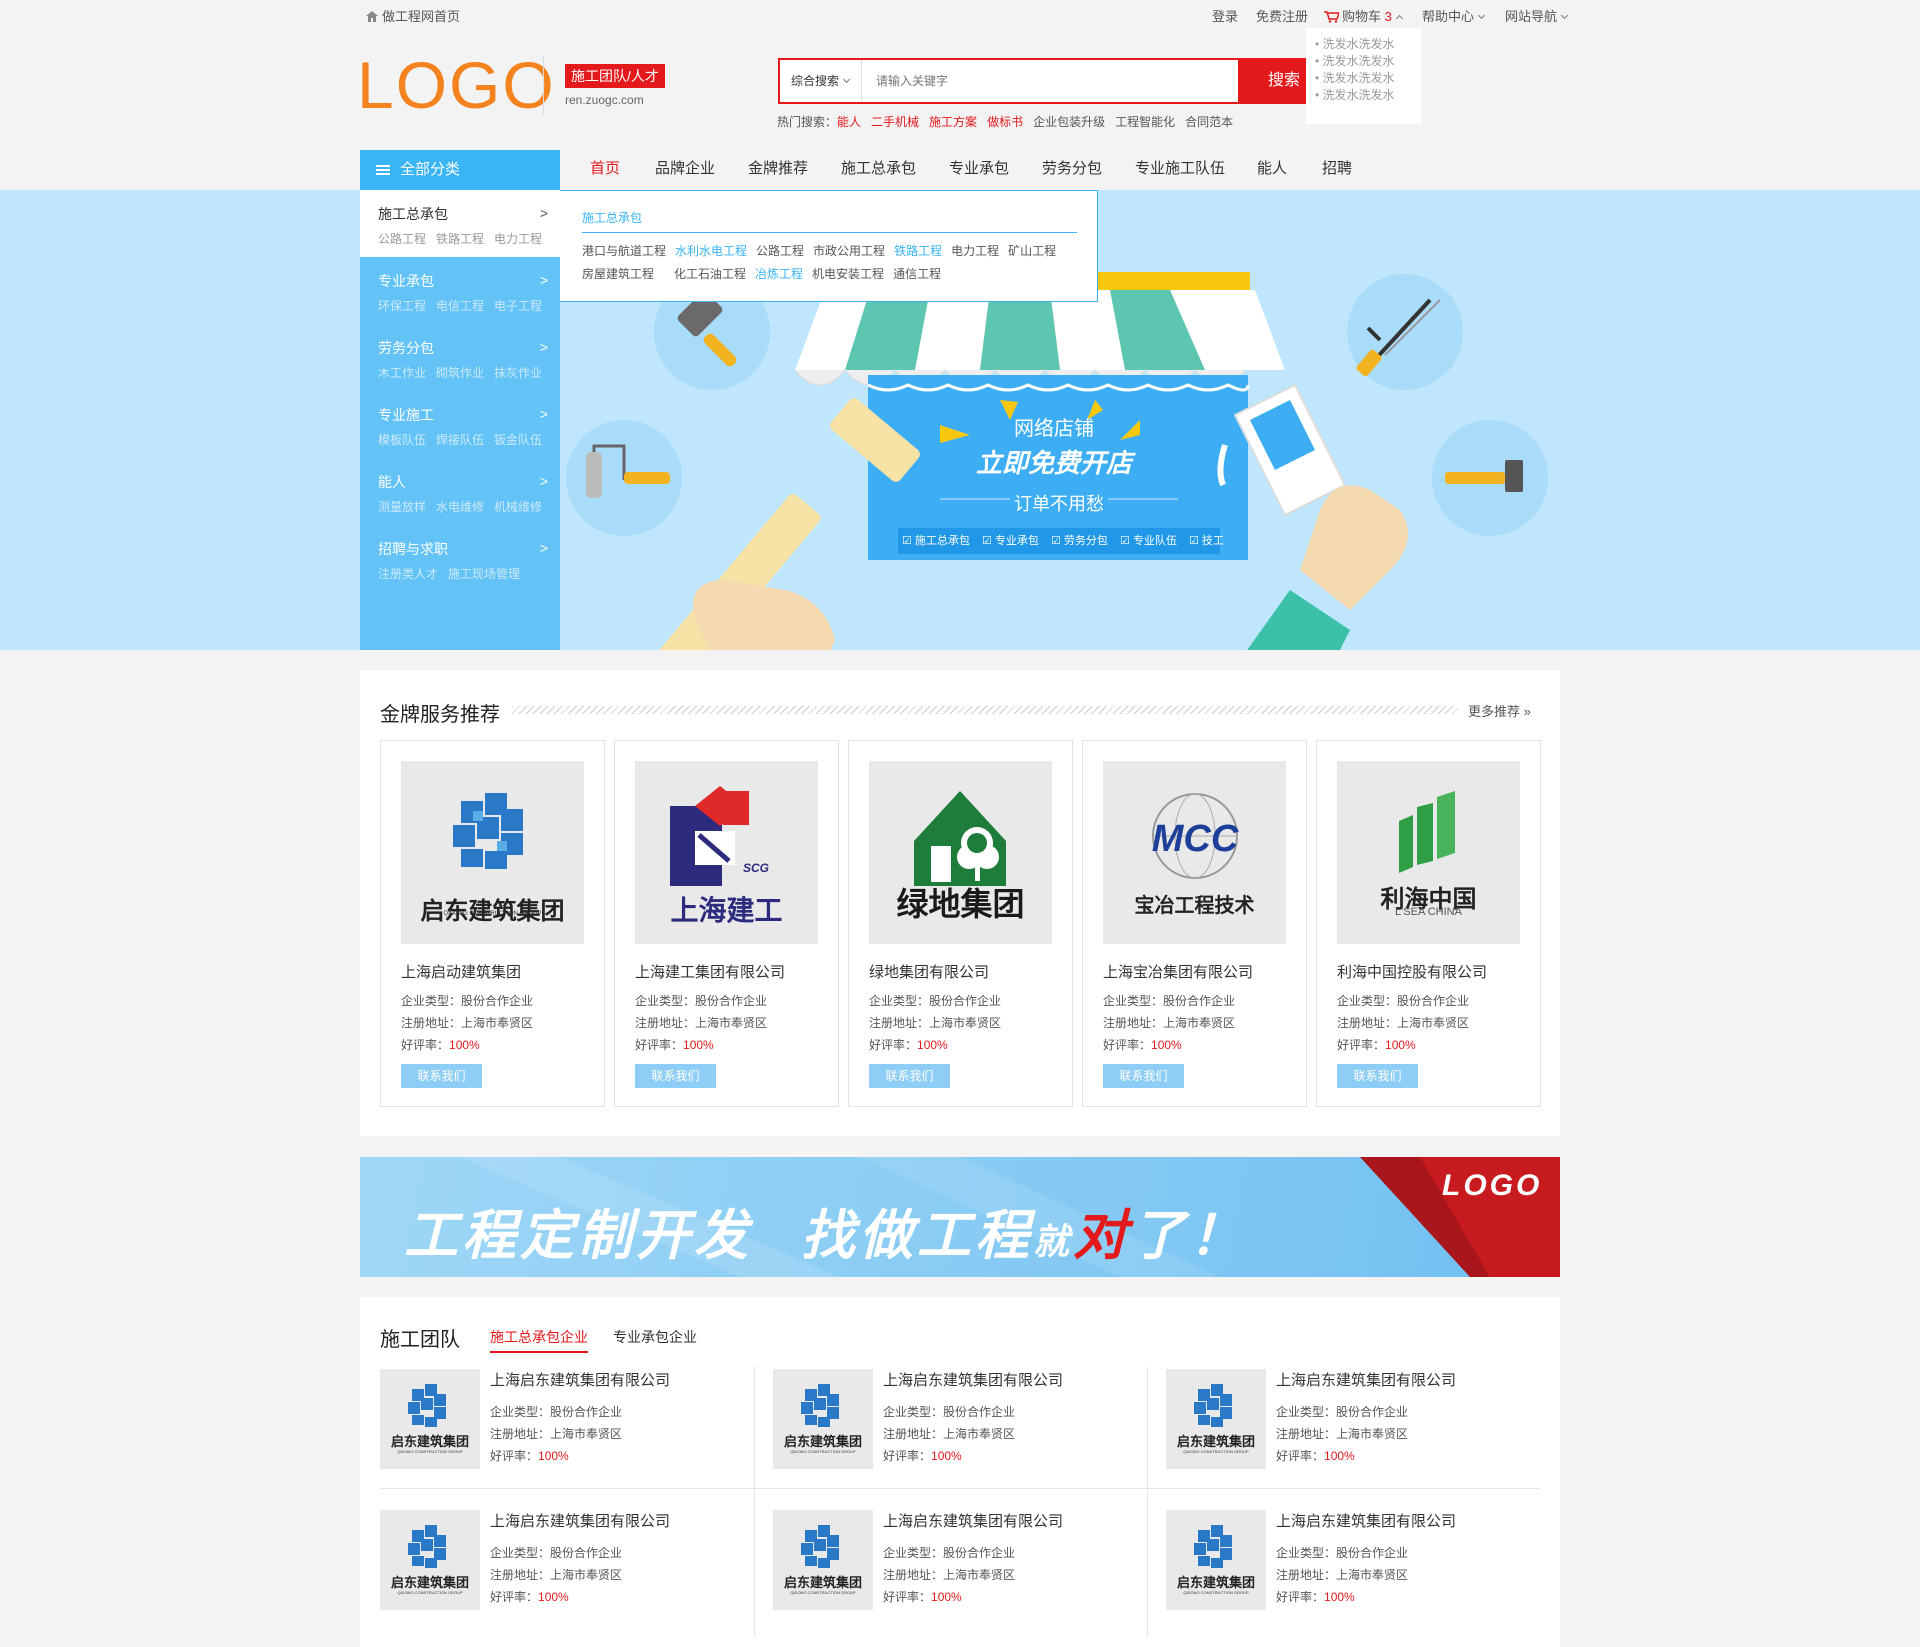  Describe the element at coordinates (1145, 122) in the screenshot. I see `hot-search-link: 工程智能化` at that location.